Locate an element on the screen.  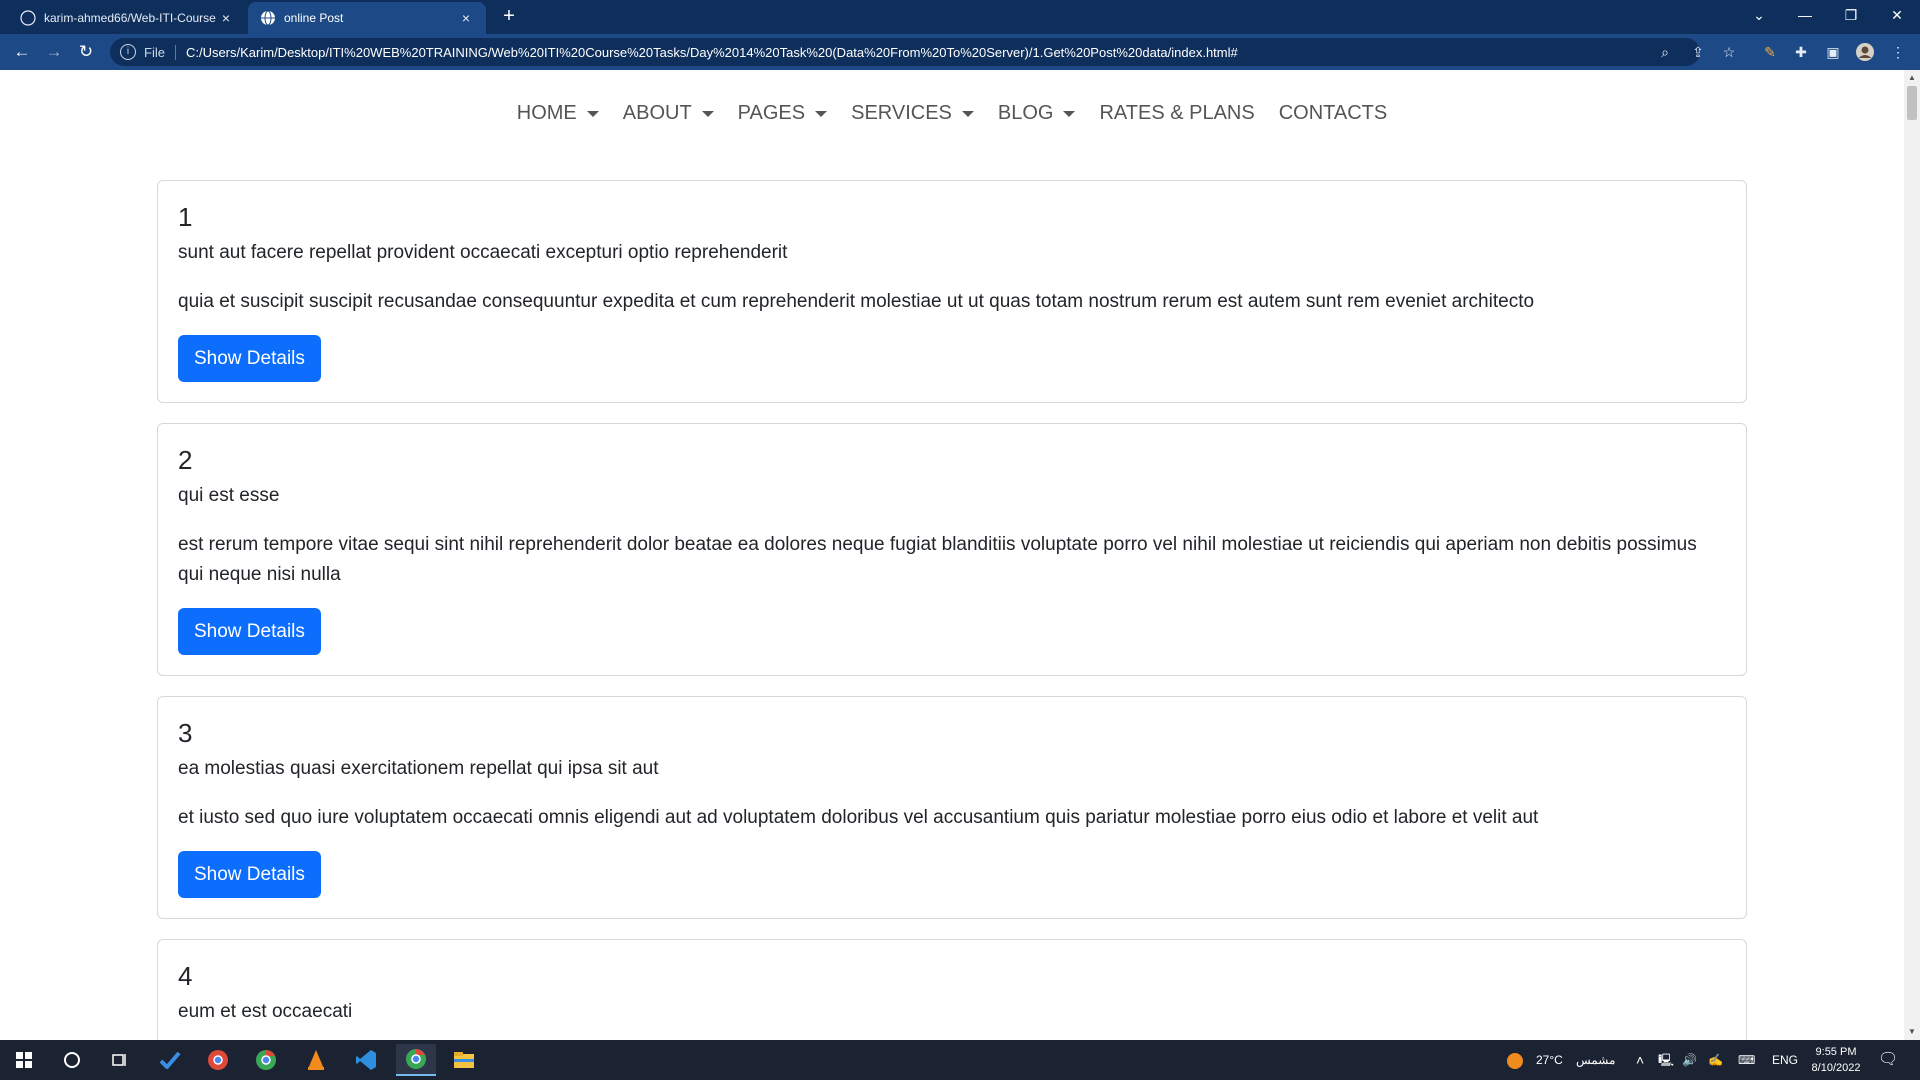
tab-online-post: online Post × is located at coordinates (367, 18).